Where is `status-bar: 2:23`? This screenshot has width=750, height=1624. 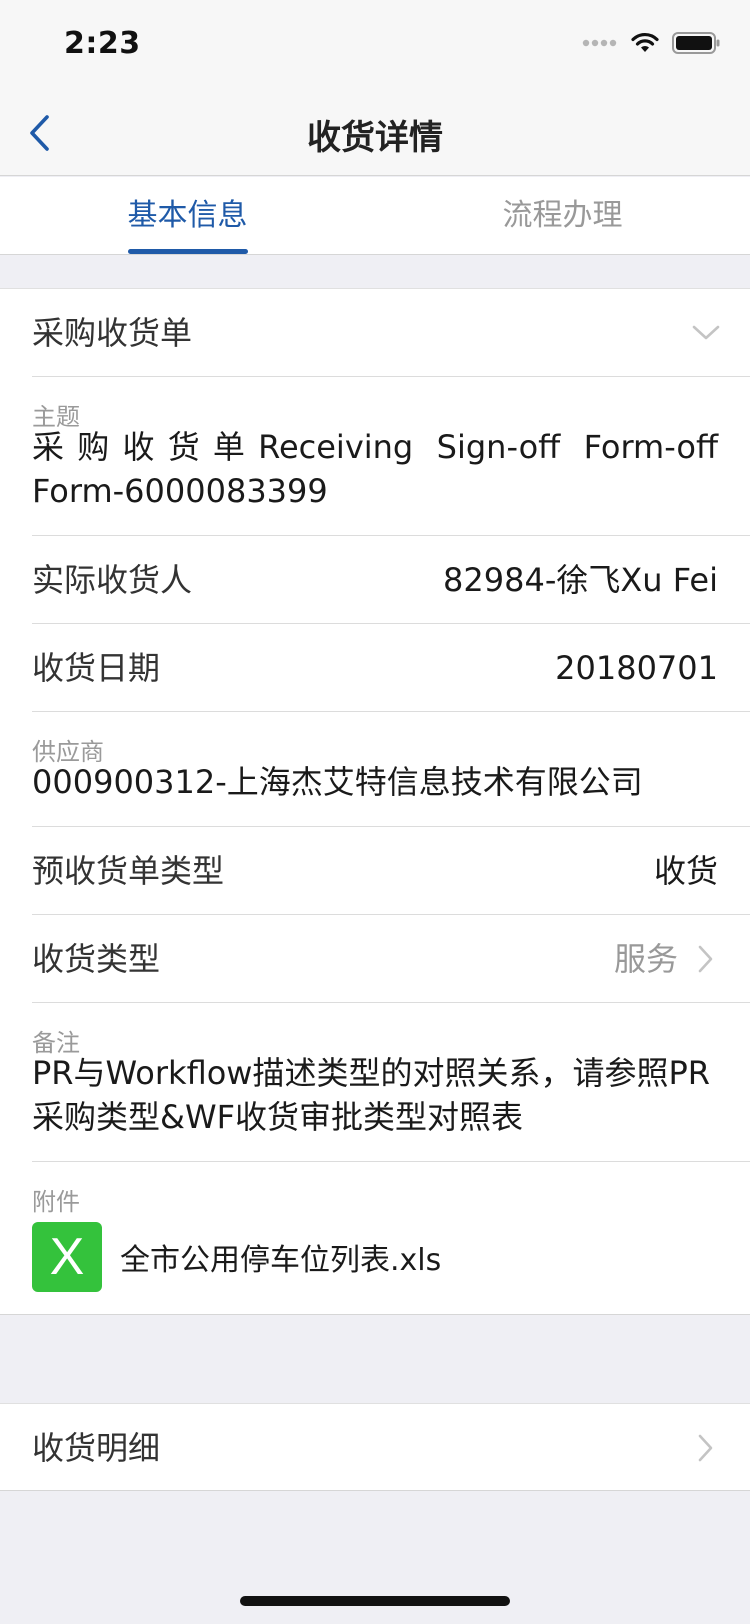 status-bar: 2:23 is located at coordinates (375, 44).